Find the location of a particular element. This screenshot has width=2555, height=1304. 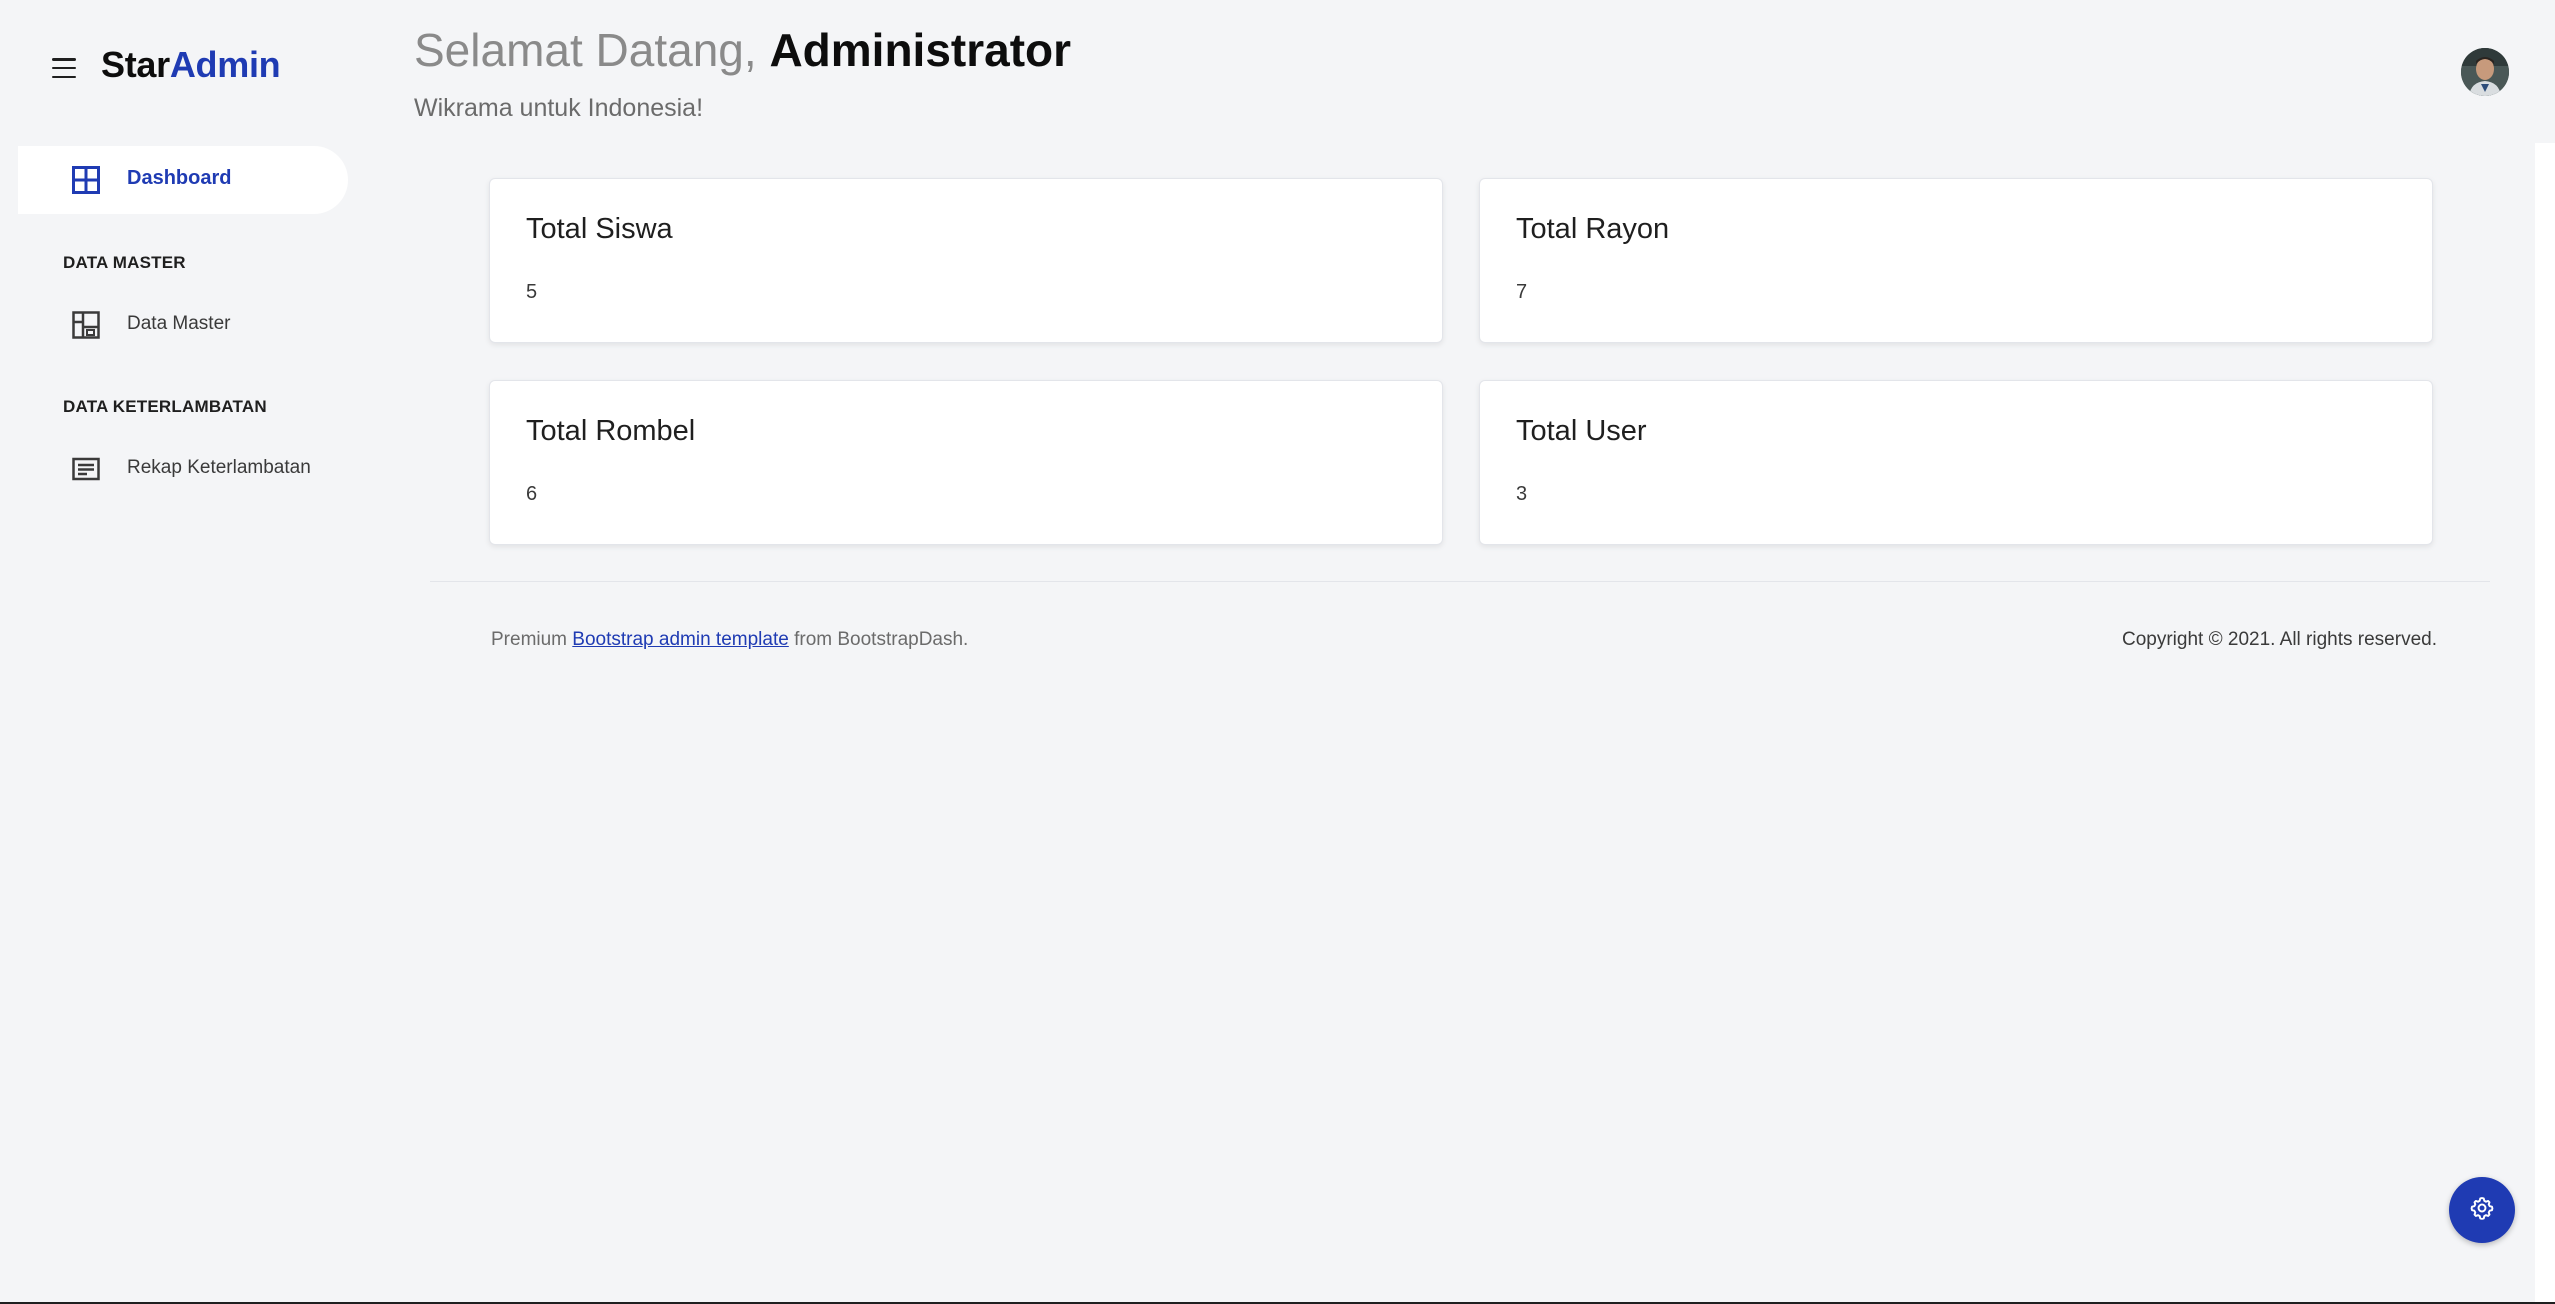

sidebar-item-data-master: Data Master is located at coordinates (183, 324).